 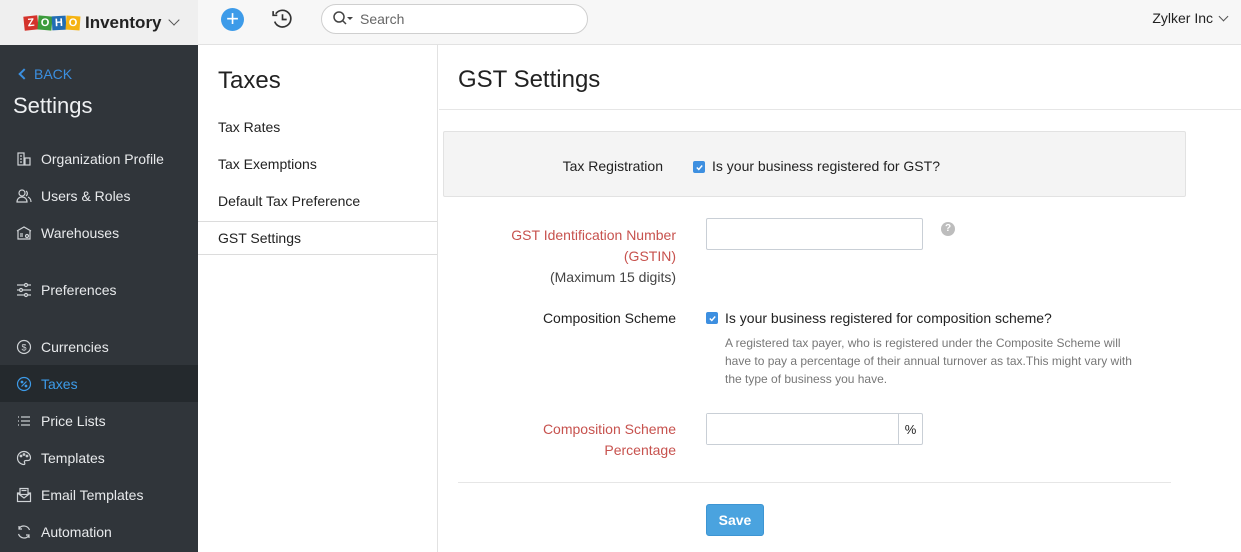 What do you see at coordinates (910, 429) in the screenshot?
I see `percent-addon: %` at bounding box center [910, 429].